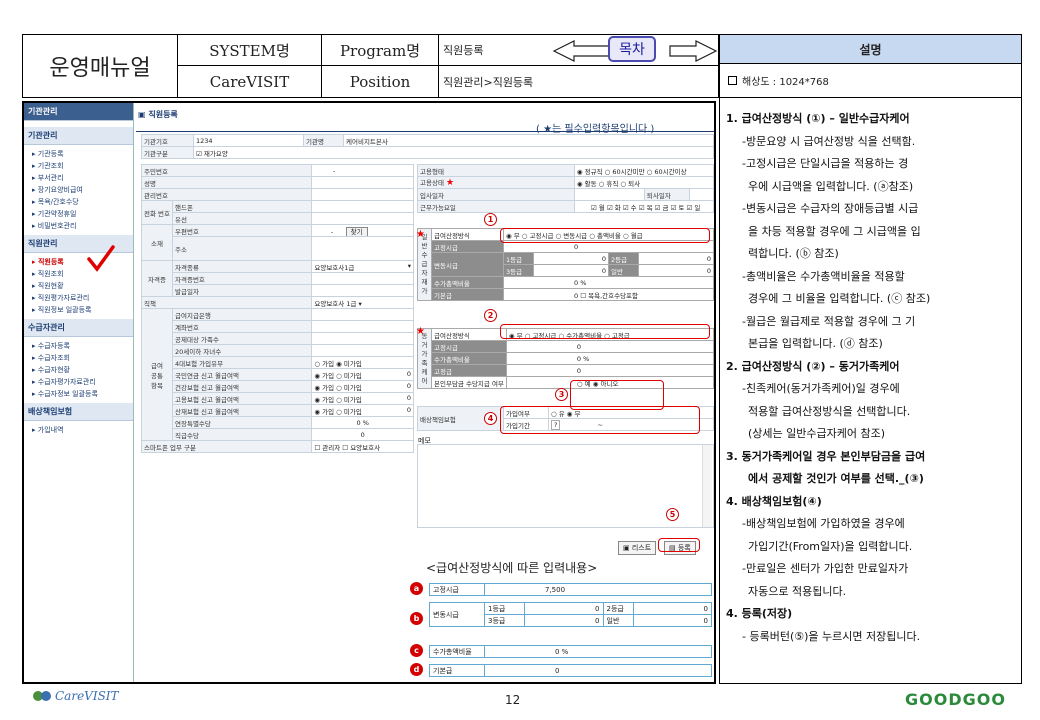 The image size is (1040, 720). Describe the element at coordinates (362, 422) in the screenshot. I see `ext-pay-field: 0 %` at that location.